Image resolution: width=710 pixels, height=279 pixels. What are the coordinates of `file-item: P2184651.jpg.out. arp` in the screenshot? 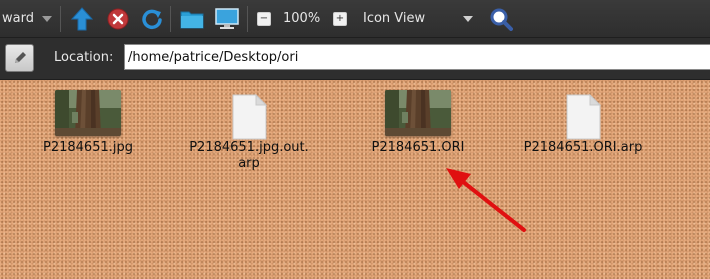 It's located at (249, 133).